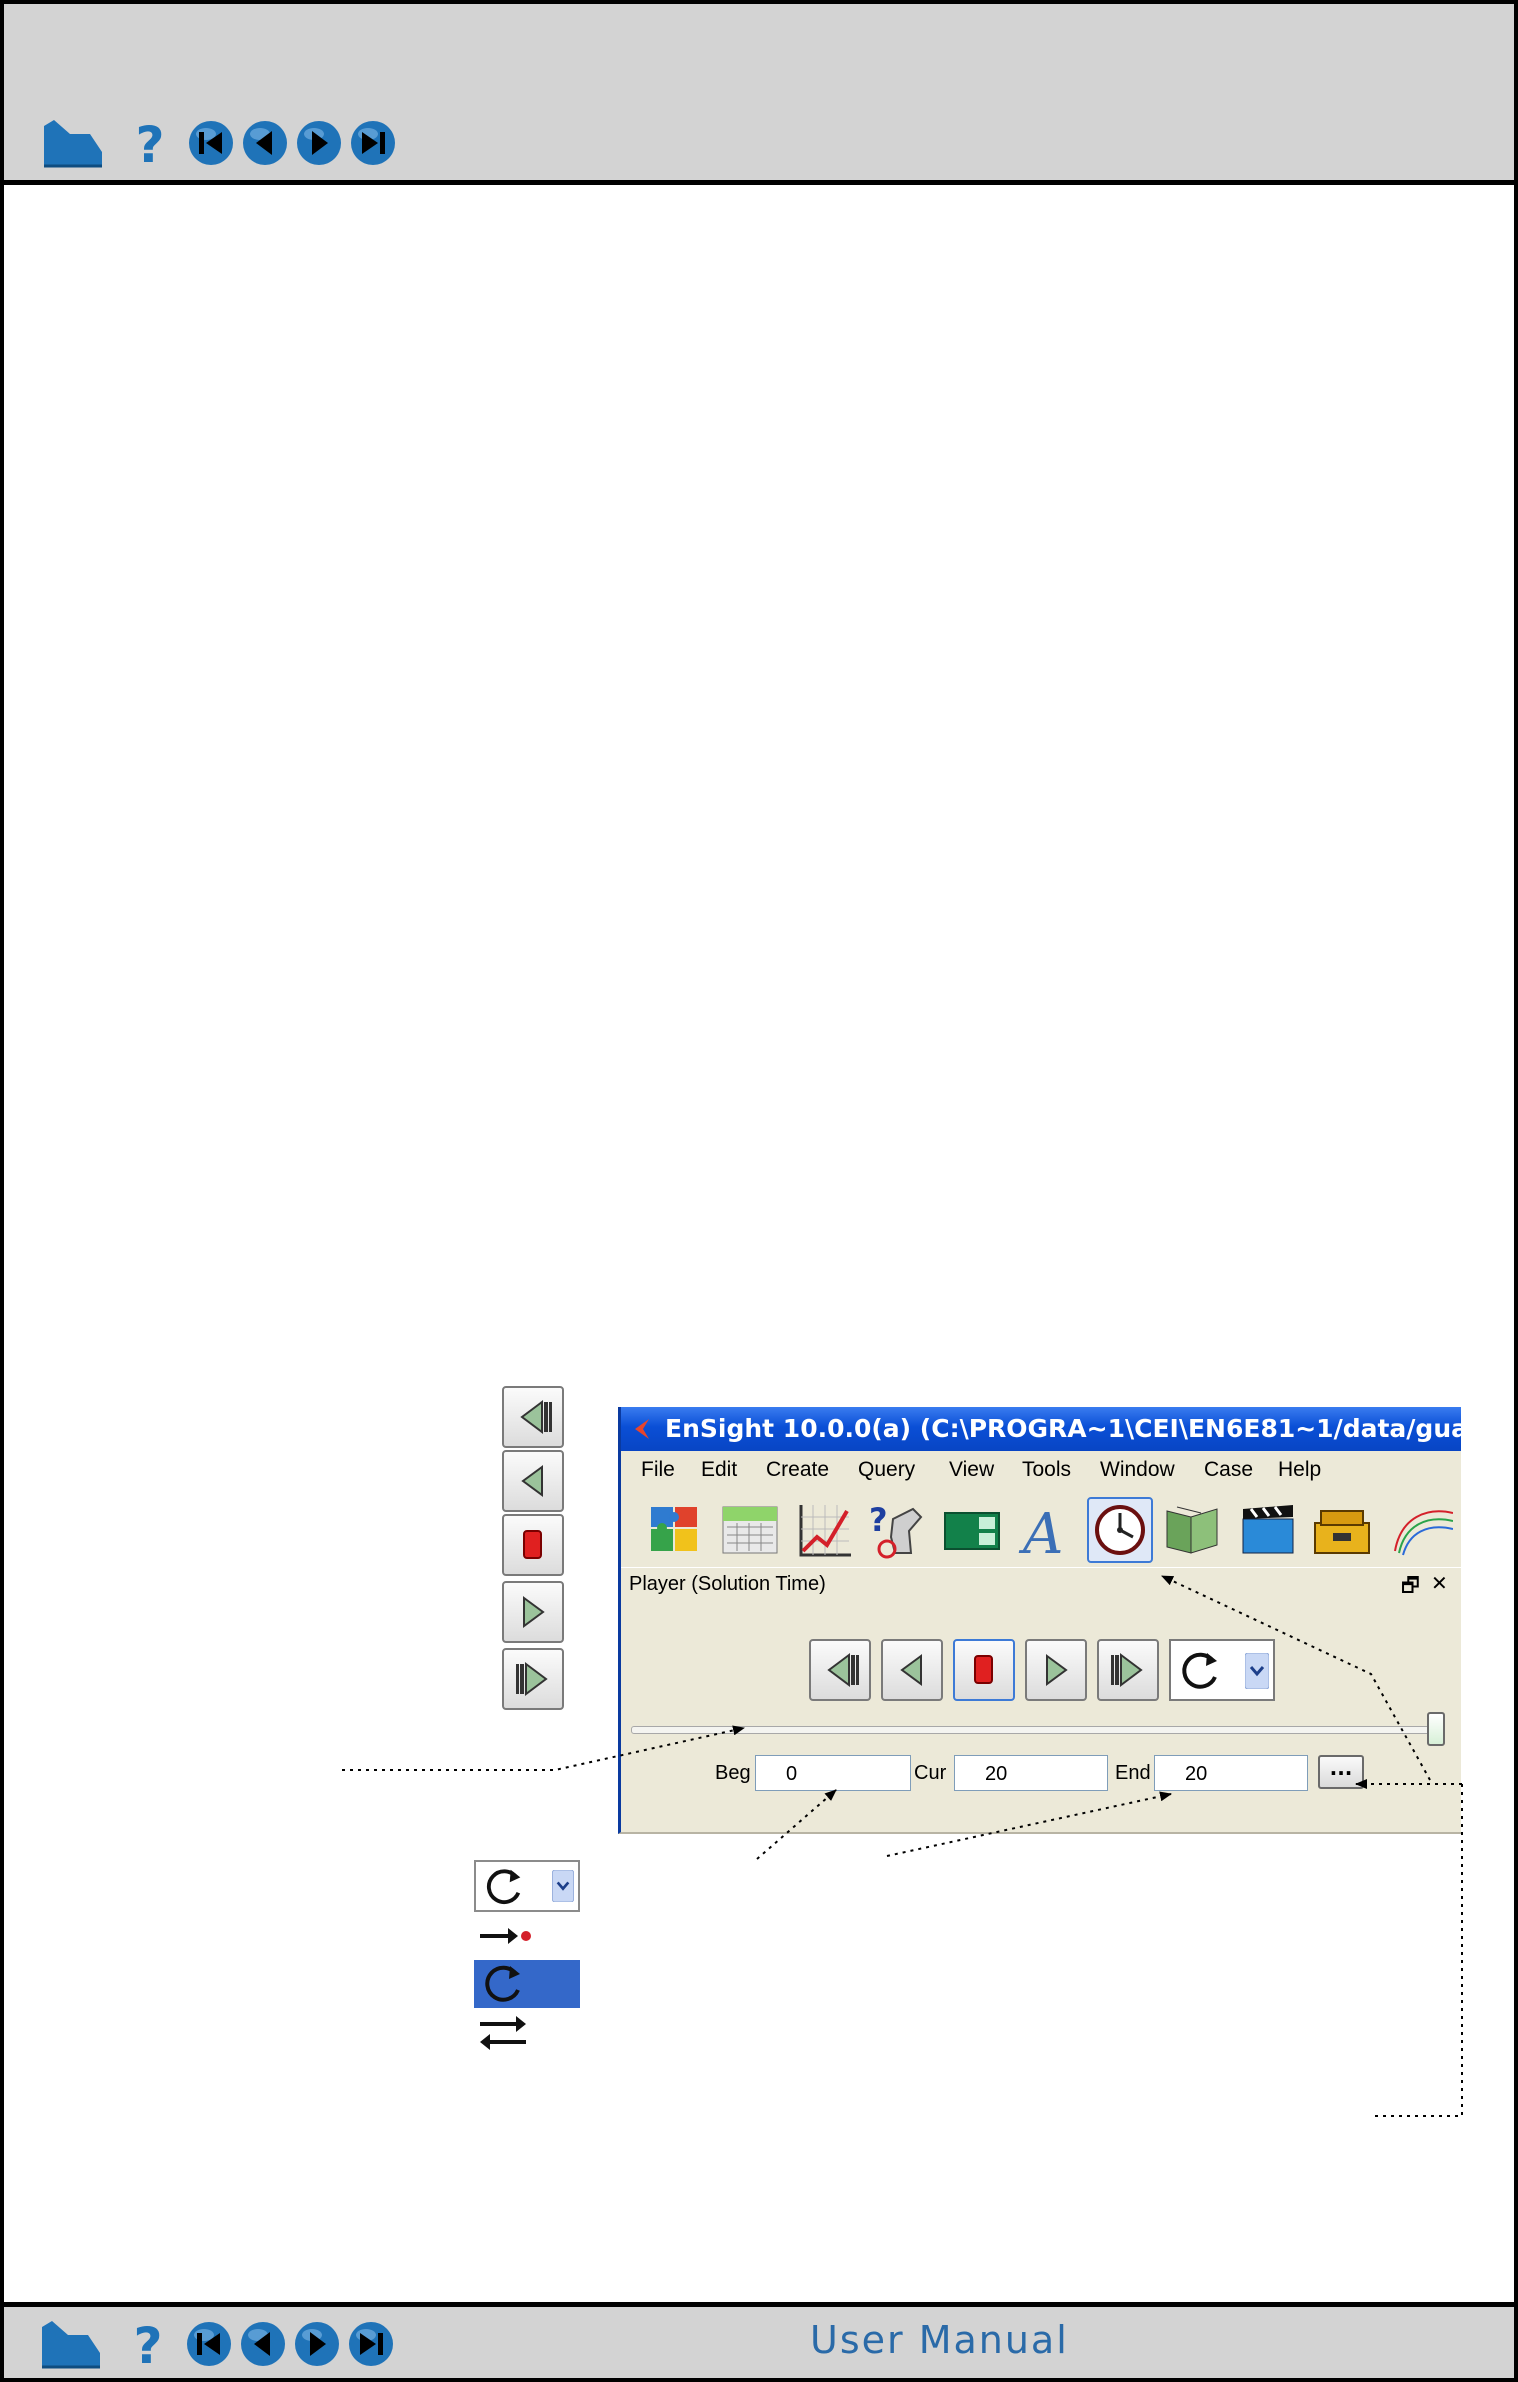  I want to click on panel-stop-button, so click(984, 1670).